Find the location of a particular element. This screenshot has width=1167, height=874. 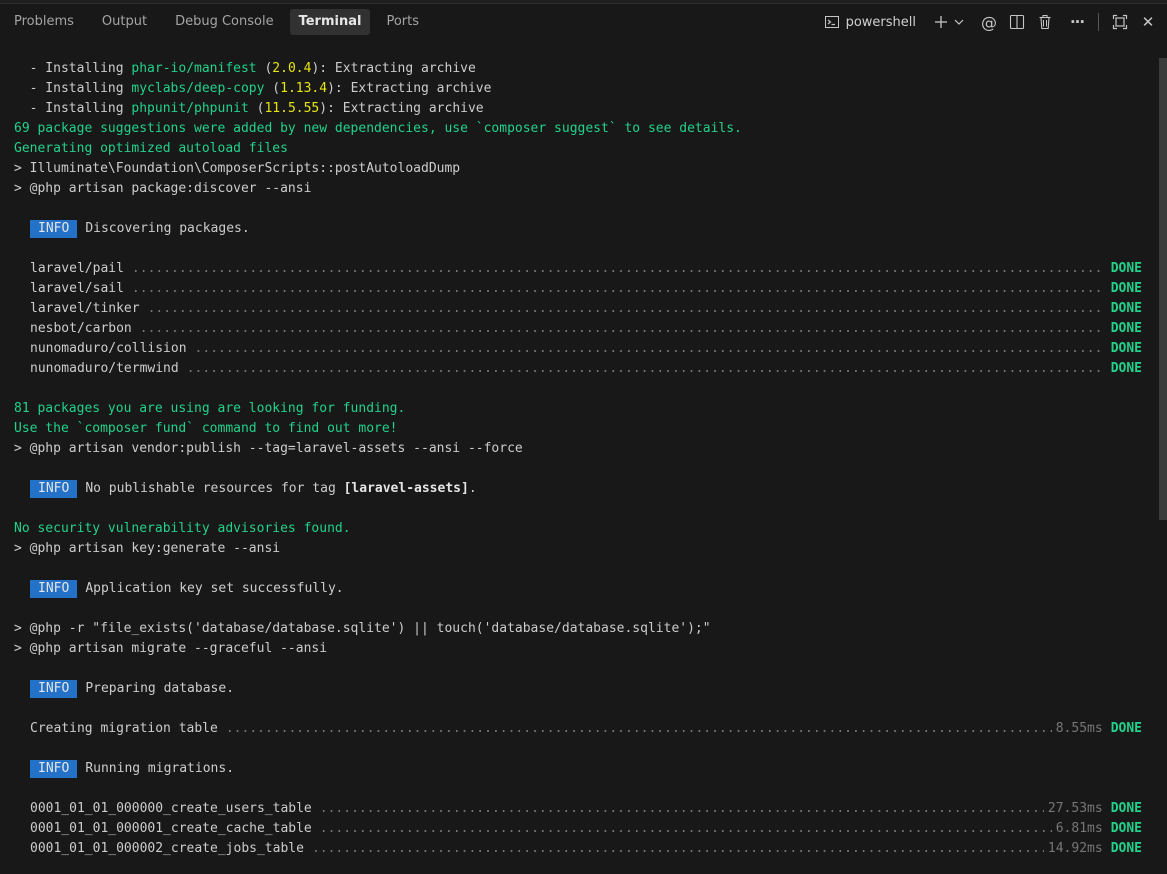

split-terminal-button is located at coordinates (1017, 22).